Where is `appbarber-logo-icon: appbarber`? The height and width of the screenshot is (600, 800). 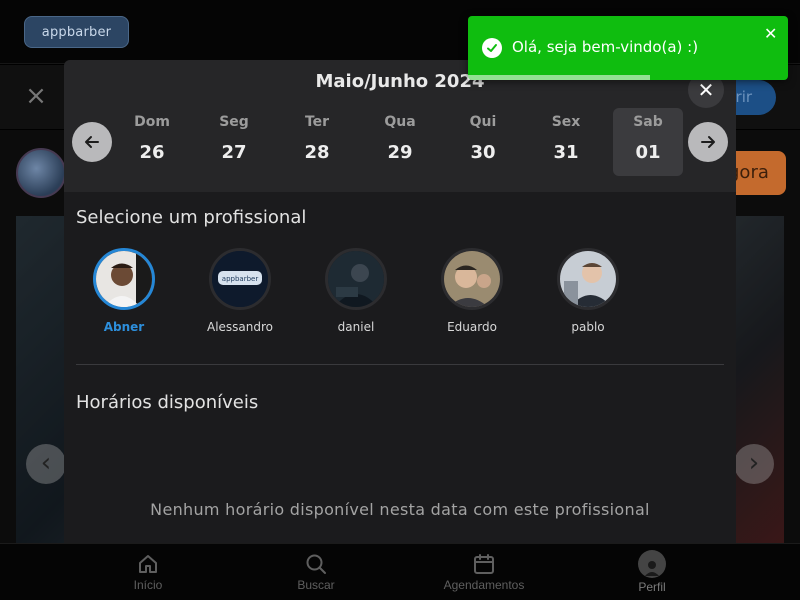
appbarber-logo-icon: appbarber is located at coordinates (240, 279).